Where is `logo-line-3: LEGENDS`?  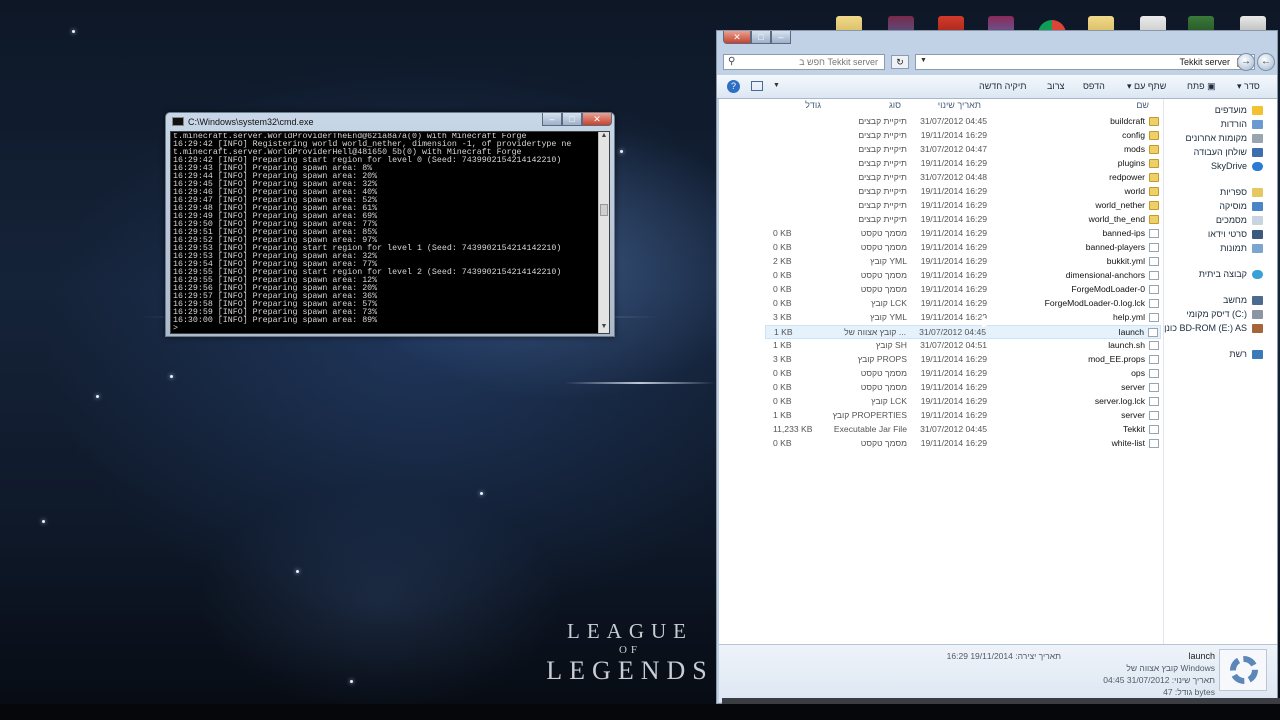 logo-line-3: LEGENDS is located at coordinates (630, 670).